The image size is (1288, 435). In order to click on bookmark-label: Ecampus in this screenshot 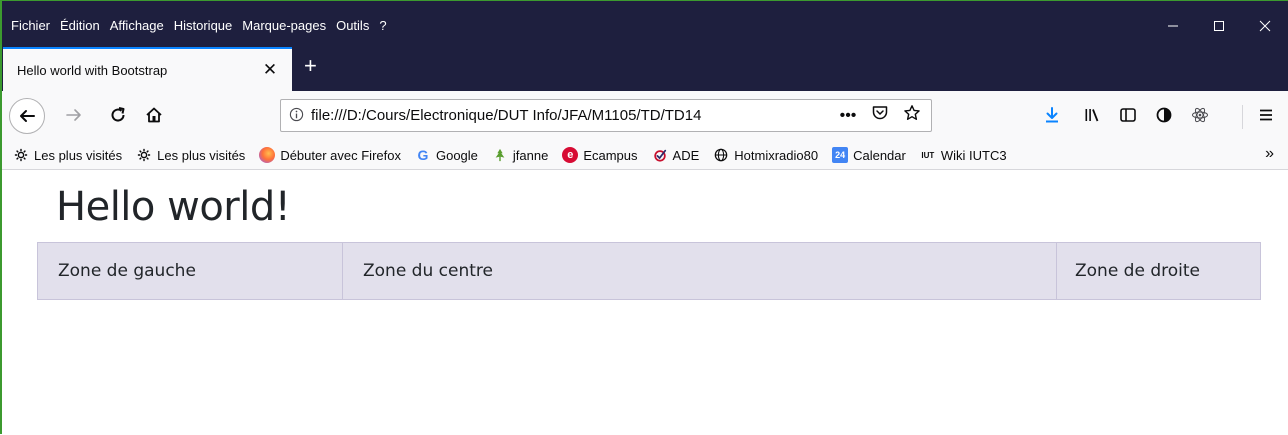, I will do `click(610, 155)`.